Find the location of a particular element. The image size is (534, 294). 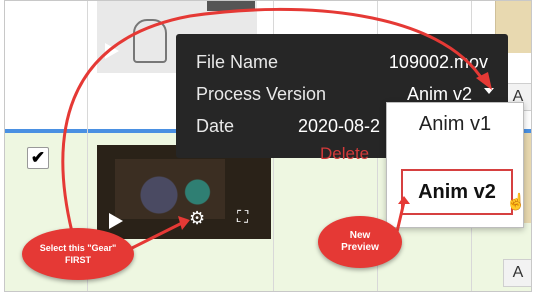

callout-text: New is located at coordinates (360, 235).